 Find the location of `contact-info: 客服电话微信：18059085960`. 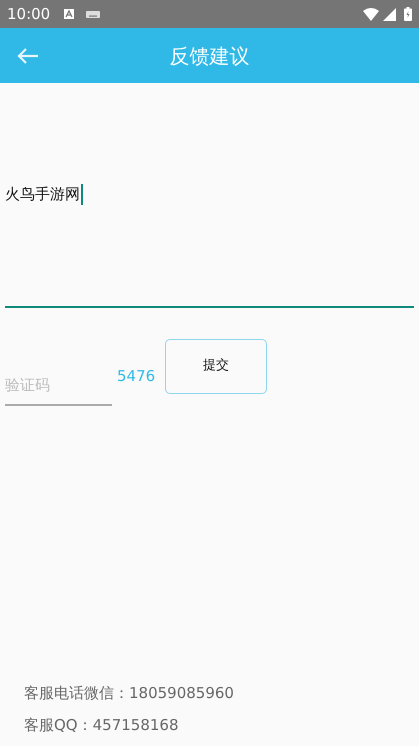

contact-info: 客服电话微信：18059085960 is located at coordinates (129, 693).